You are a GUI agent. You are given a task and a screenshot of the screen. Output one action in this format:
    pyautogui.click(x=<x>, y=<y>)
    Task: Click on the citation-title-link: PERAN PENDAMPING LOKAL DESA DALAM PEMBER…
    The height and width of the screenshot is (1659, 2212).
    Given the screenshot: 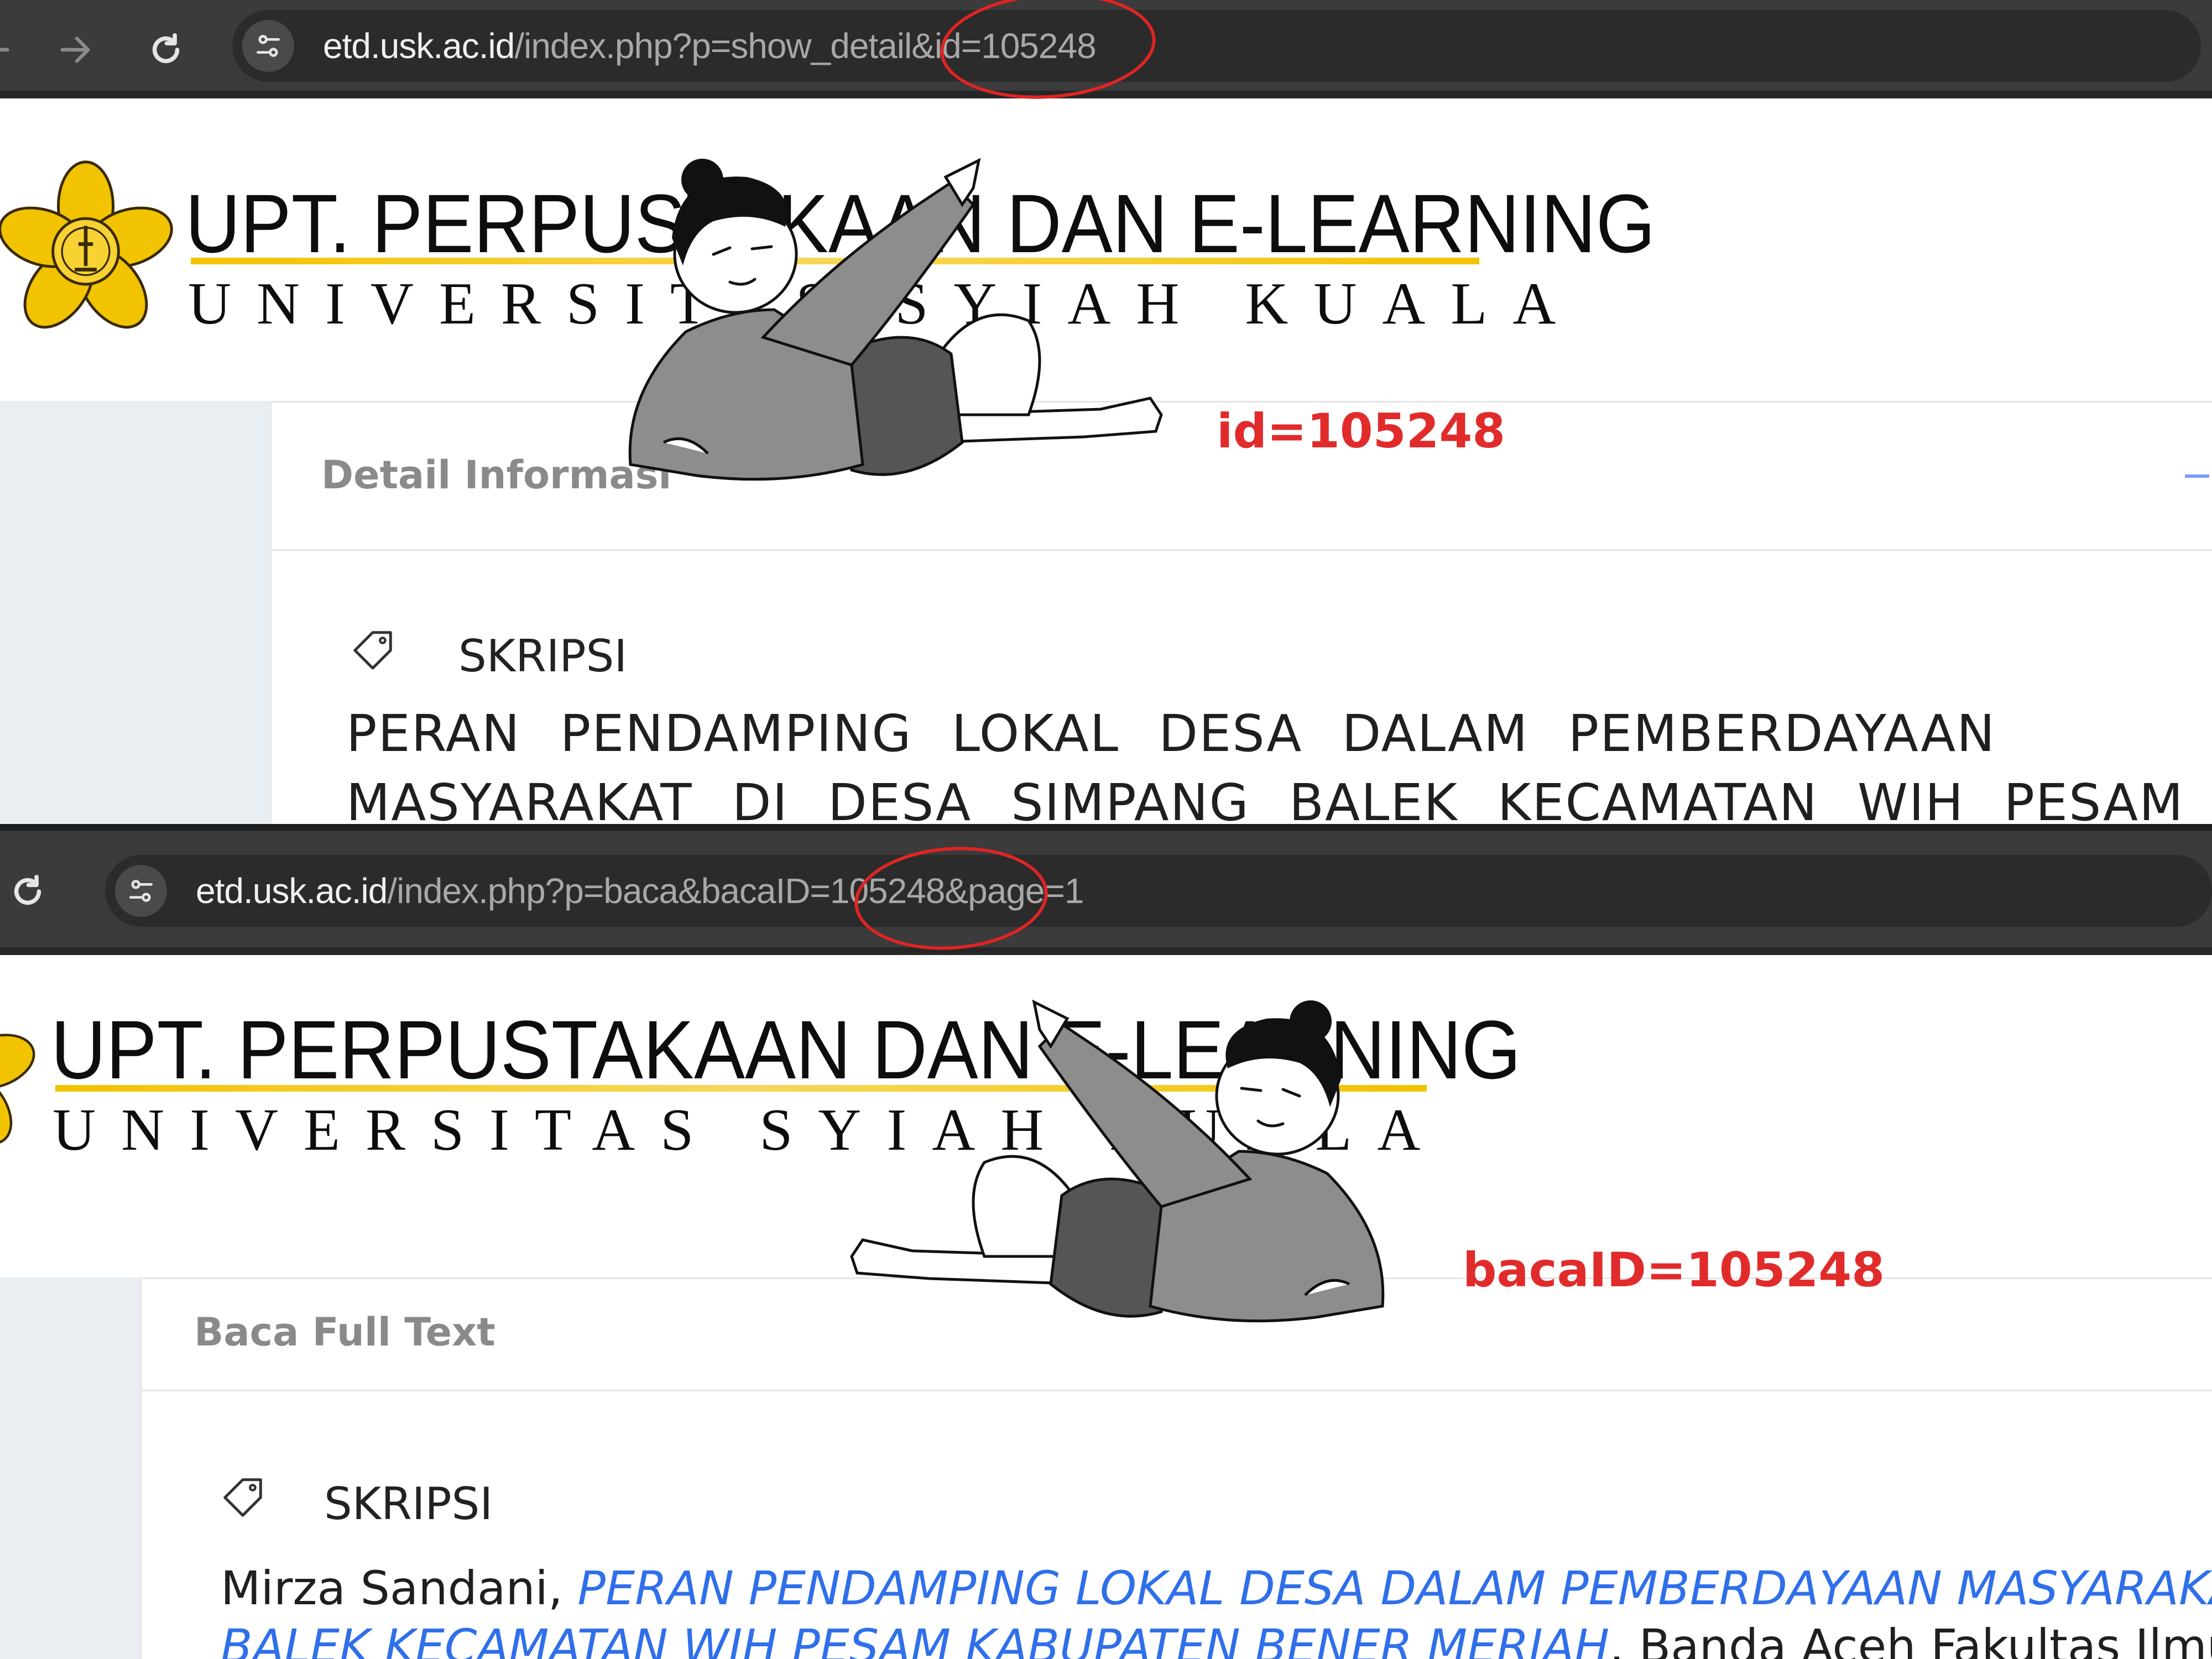 What is the action you would take?
    pyautogui.click(x=1395, y=1588)
    